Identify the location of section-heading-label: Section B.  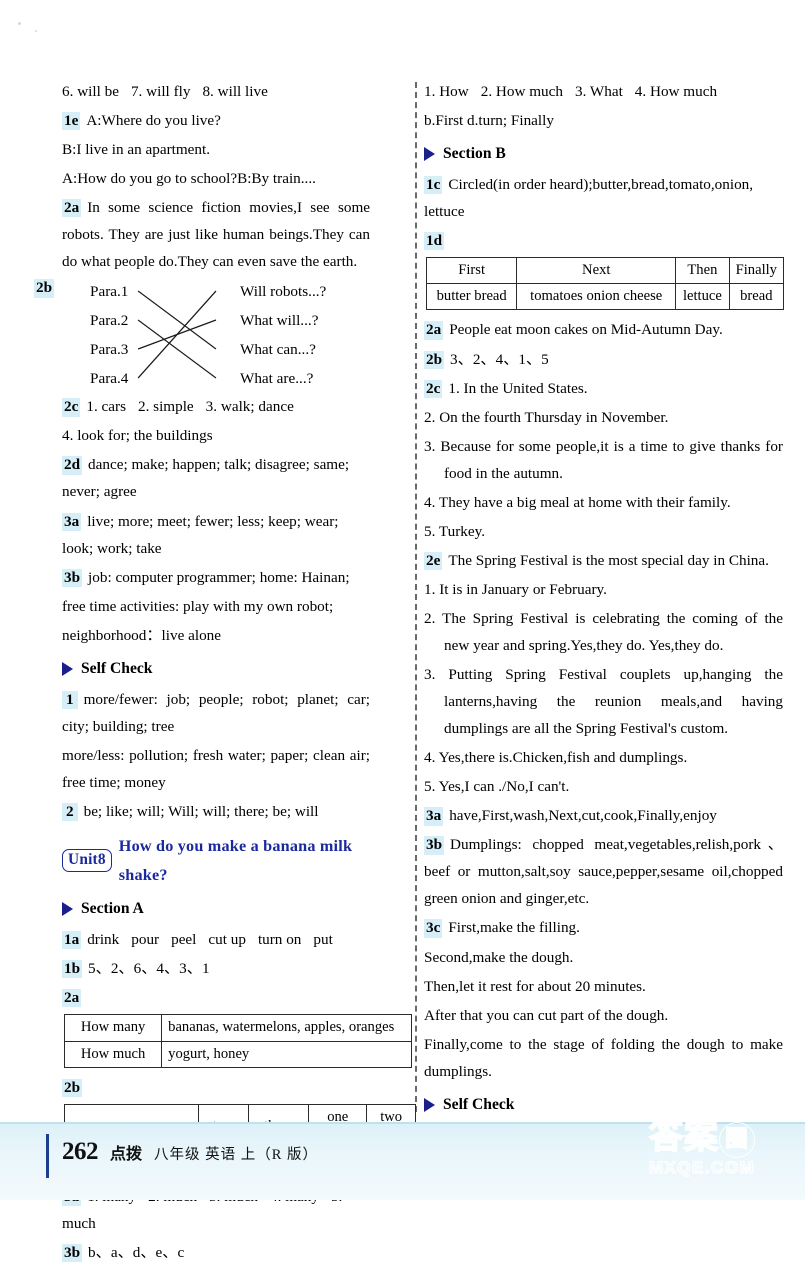
(474, 154).